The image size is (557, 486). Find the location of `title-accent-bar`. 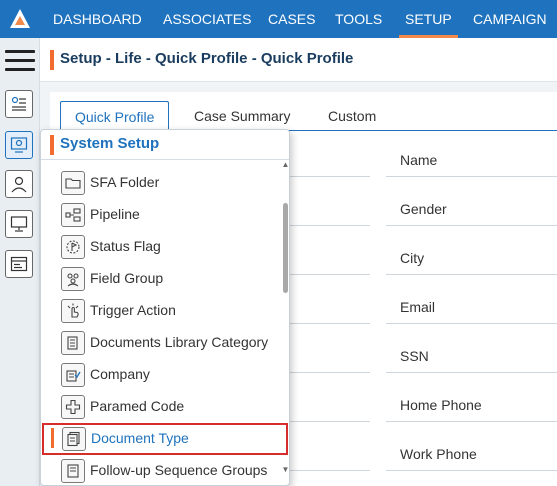

title-accent-bar is located at coordinates (52, 60).